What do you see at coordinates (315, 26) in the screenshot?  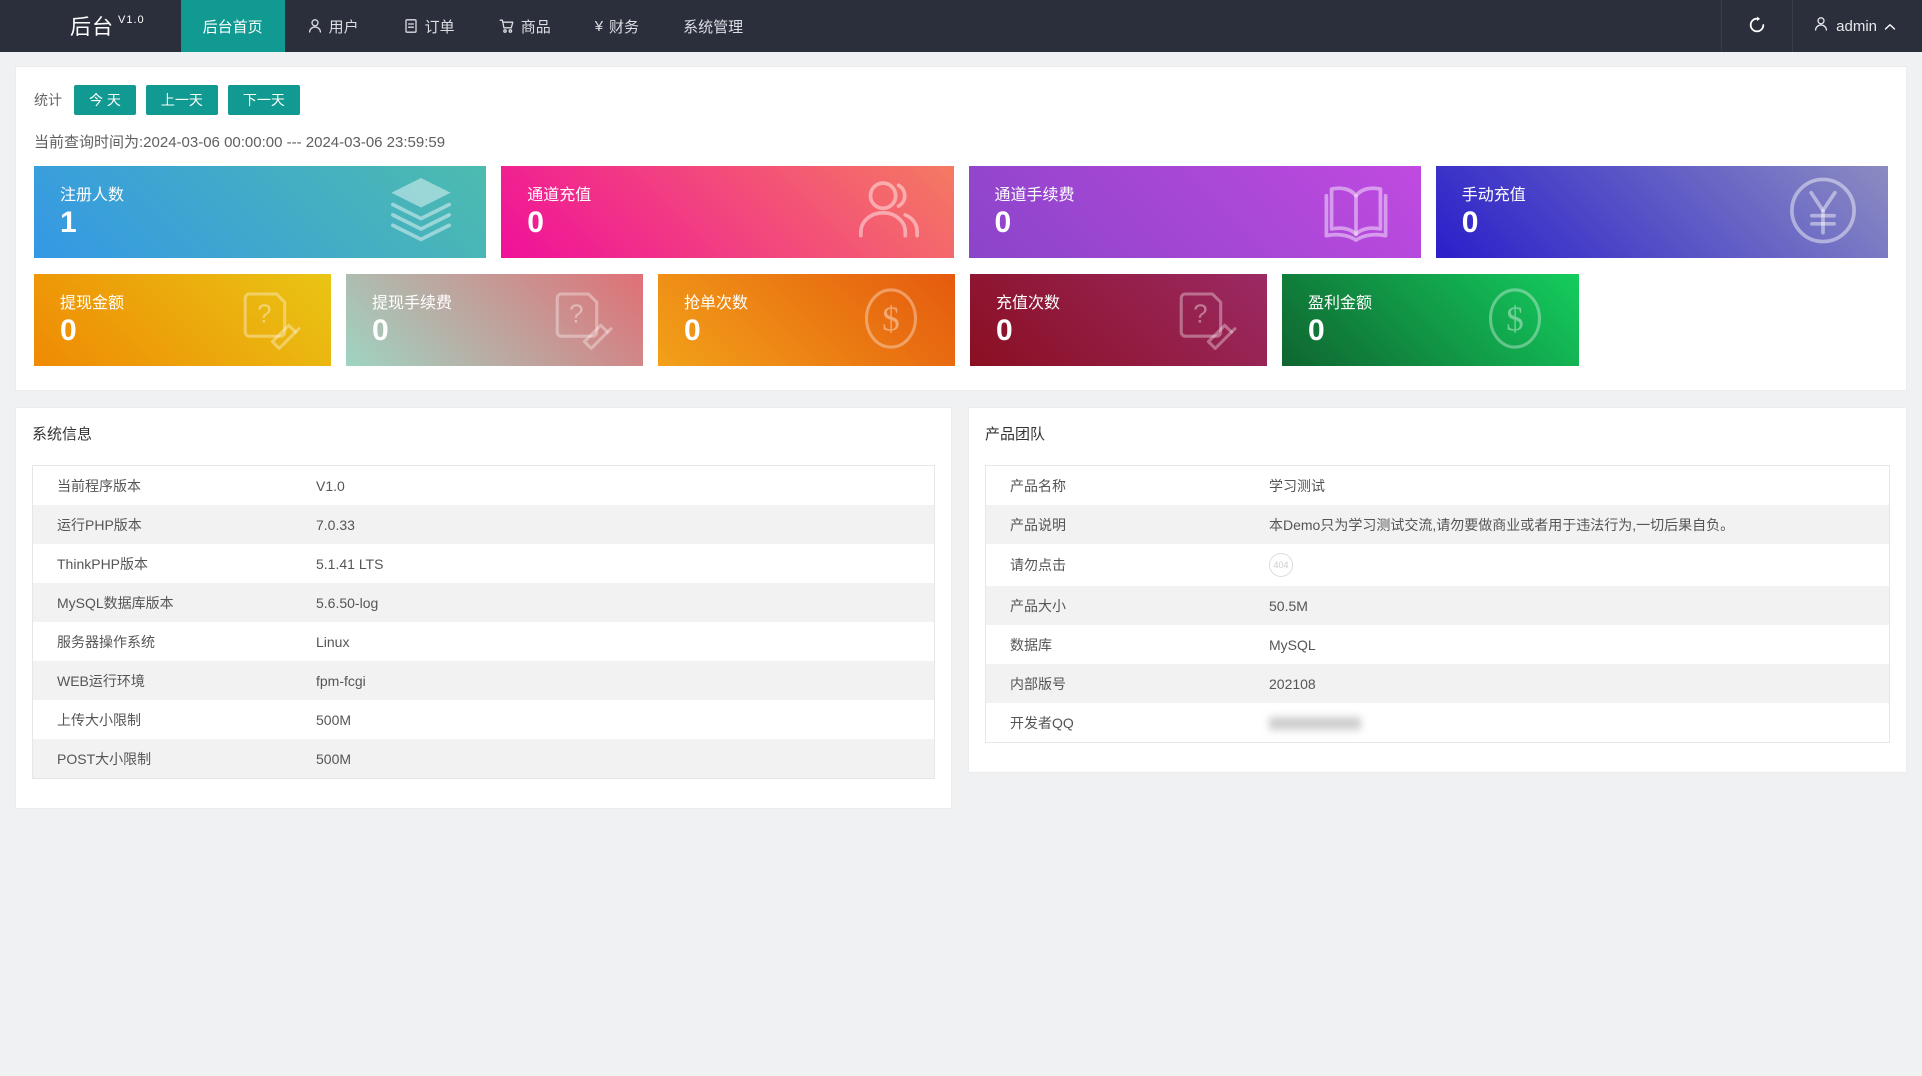 I see `user-icon` at bounding box center [315, 26].